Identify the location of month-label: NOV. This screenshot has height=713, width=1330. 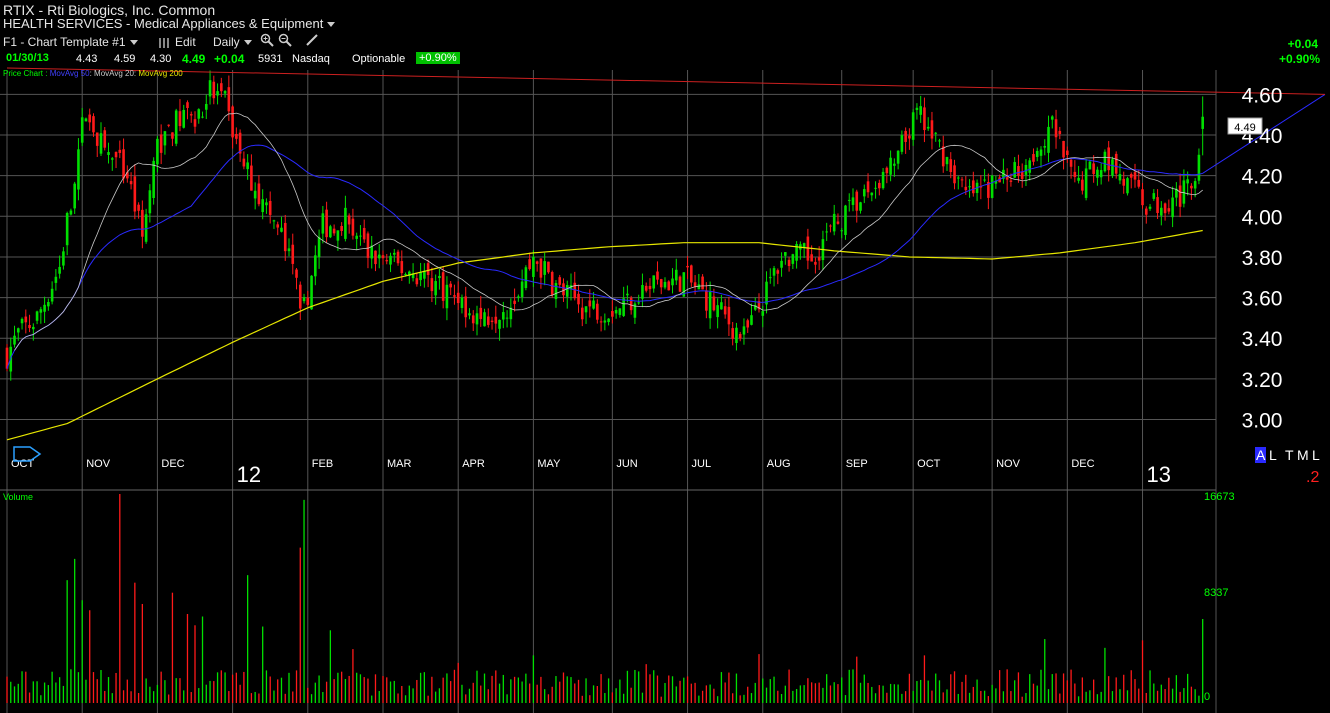
(1008, 464).